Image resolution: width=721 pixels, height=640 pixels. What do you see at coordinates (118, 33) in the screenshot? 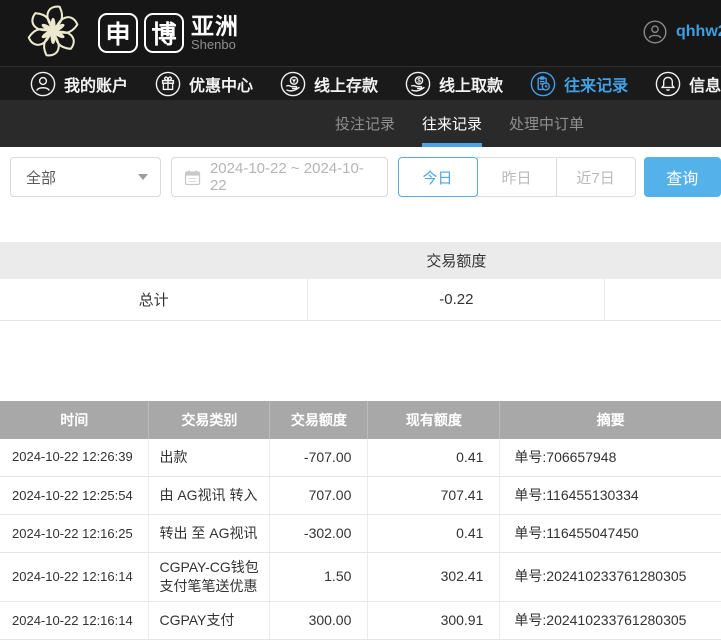
I see `logo-char-1: 申` at bounding box center [118, 33].